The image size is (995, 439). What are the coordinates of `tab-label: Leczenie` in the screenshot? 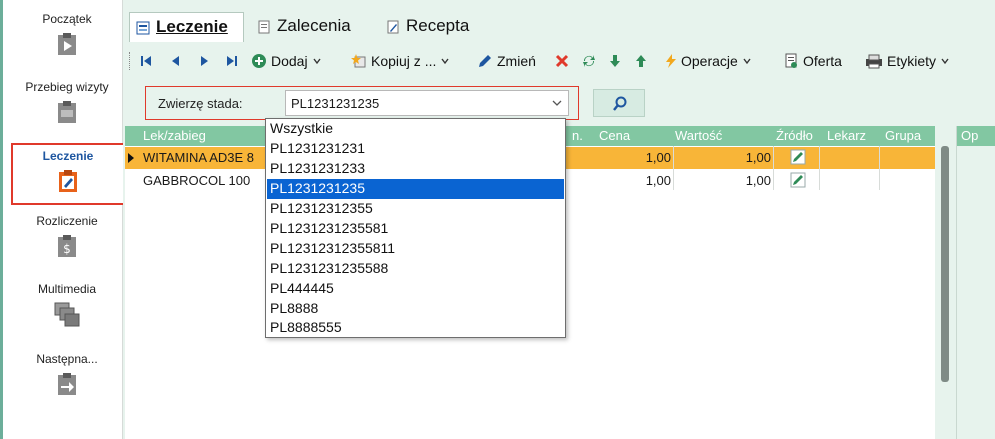 It's located at (192, 26).